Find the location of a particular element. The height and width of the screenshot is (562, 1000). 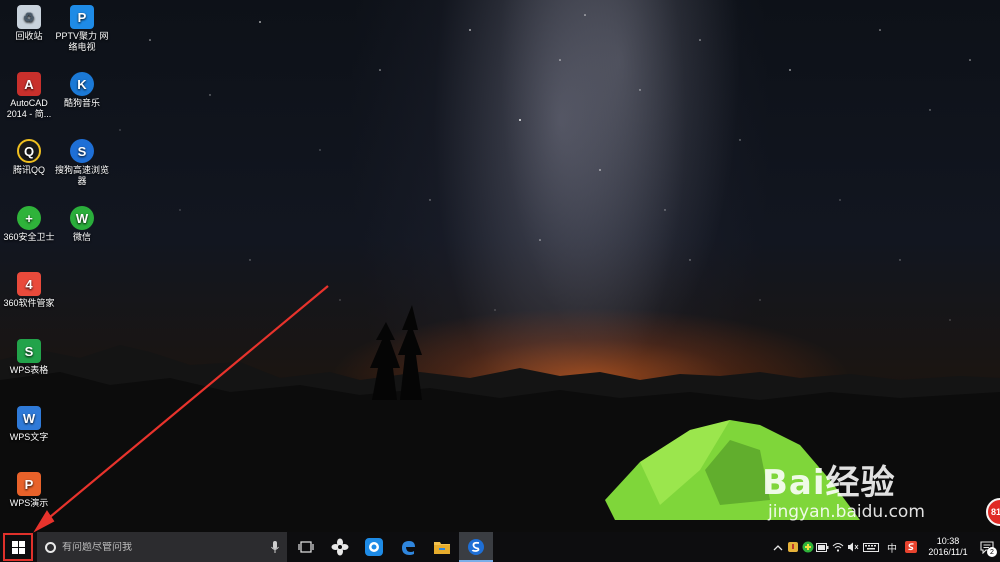

action-center-button: 2 is located at coordinates (987, 547).